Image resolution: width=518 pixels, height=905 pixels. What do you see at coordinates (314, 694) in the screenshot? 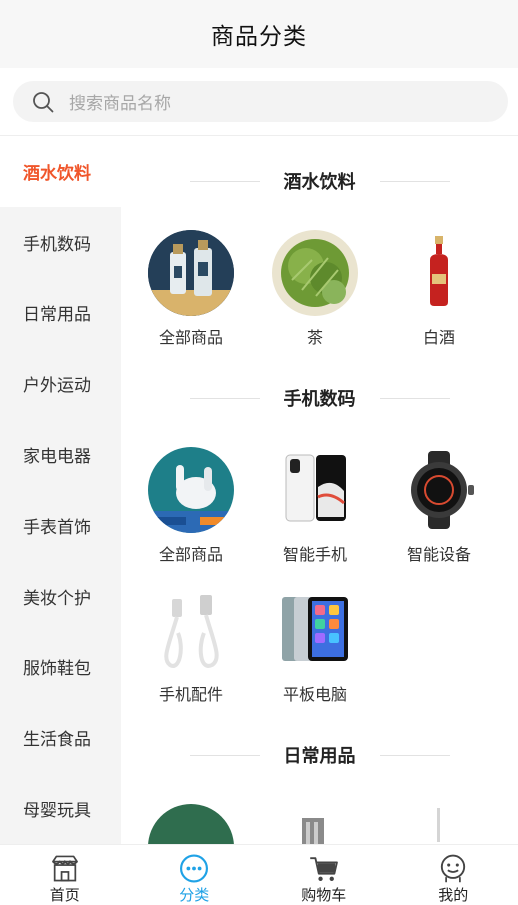
I see `subcategory-label: 平板电脑` at bounding box center [314, 694].